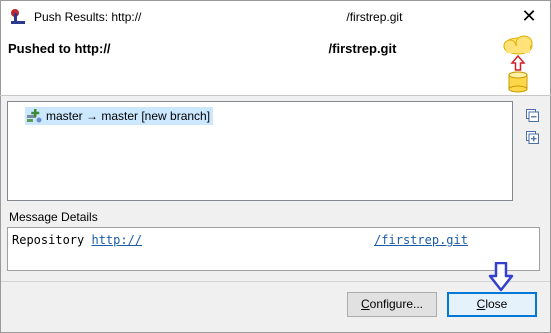  I want to click on close-button: Close, so click(492, 304).